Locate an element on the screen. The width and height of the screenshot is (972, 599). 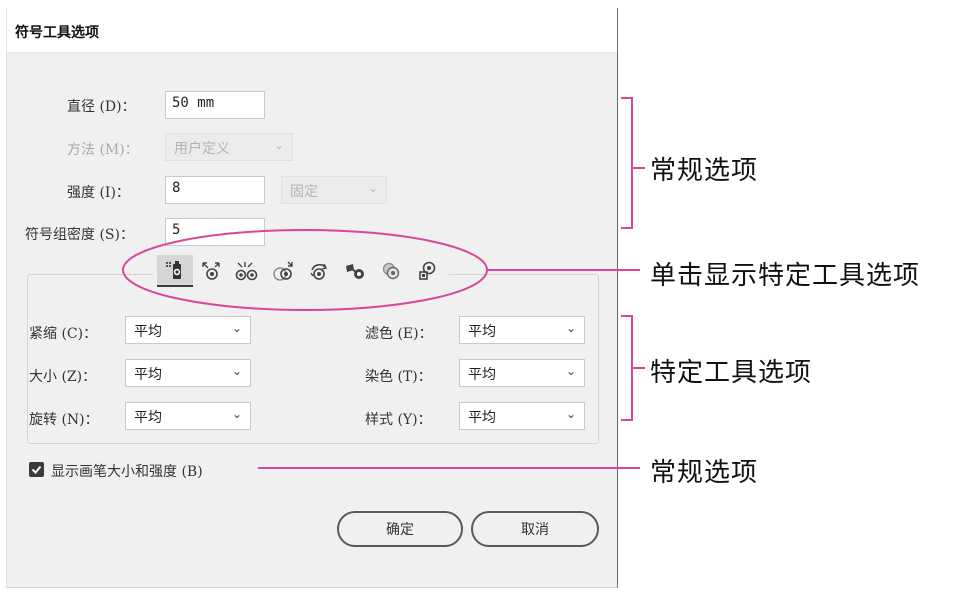
symbol-screener-icon is located at coordinates (391, 271).